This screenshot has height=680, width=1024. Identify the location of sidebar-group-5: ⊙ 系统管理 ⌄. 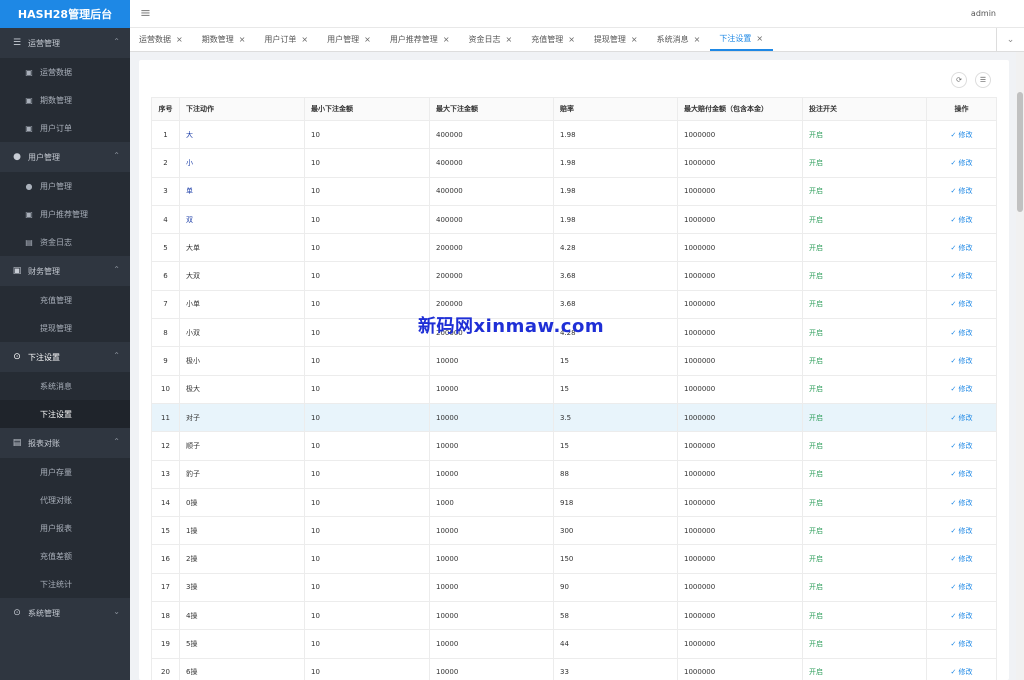
(65, 613).